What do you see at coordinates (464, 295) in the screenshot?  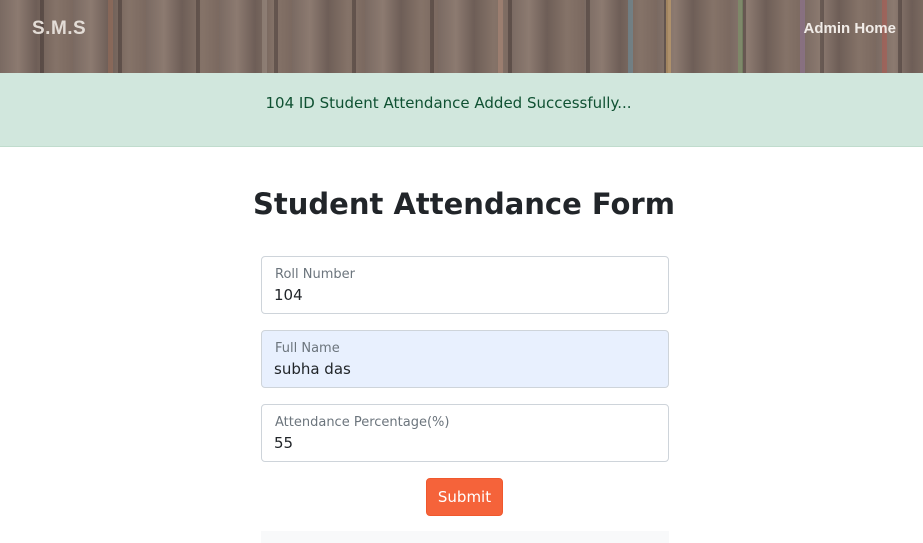 I see `roll-number-input: 104` at bounding box center [464, 295].